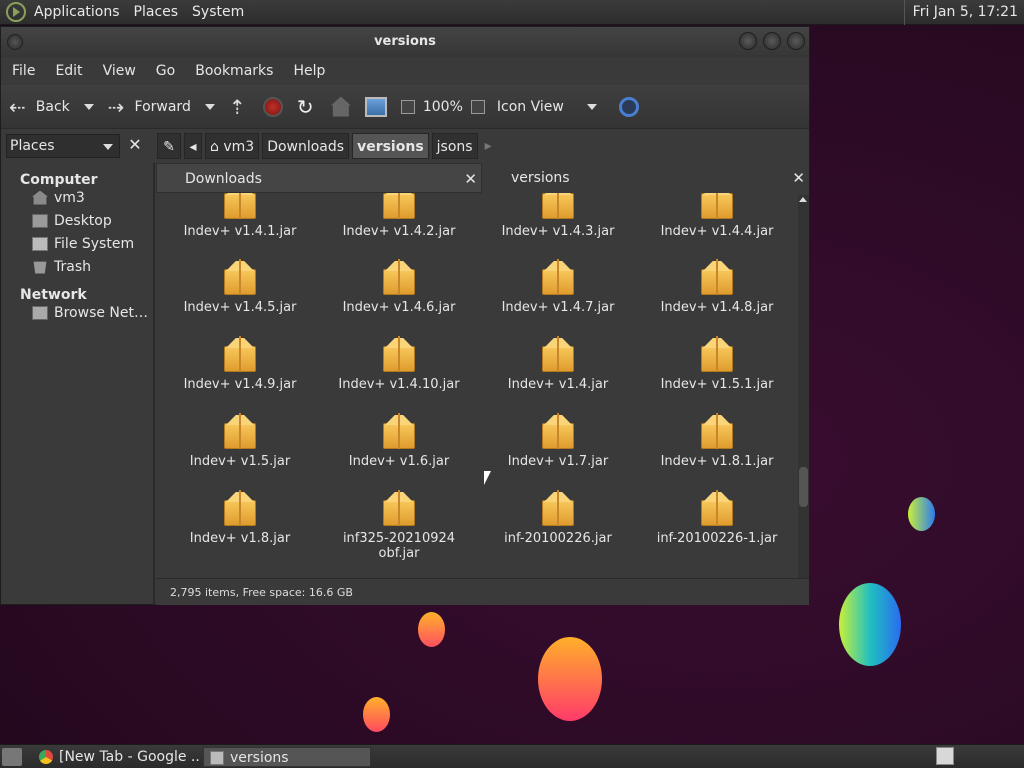 The width and height of the screenshot is (1024, 768). What do you see at coordinates (716, 287) in the screenshot?
I see `file-item: Indev+ v1.4.8.jar` at bounding box center [716, 287].